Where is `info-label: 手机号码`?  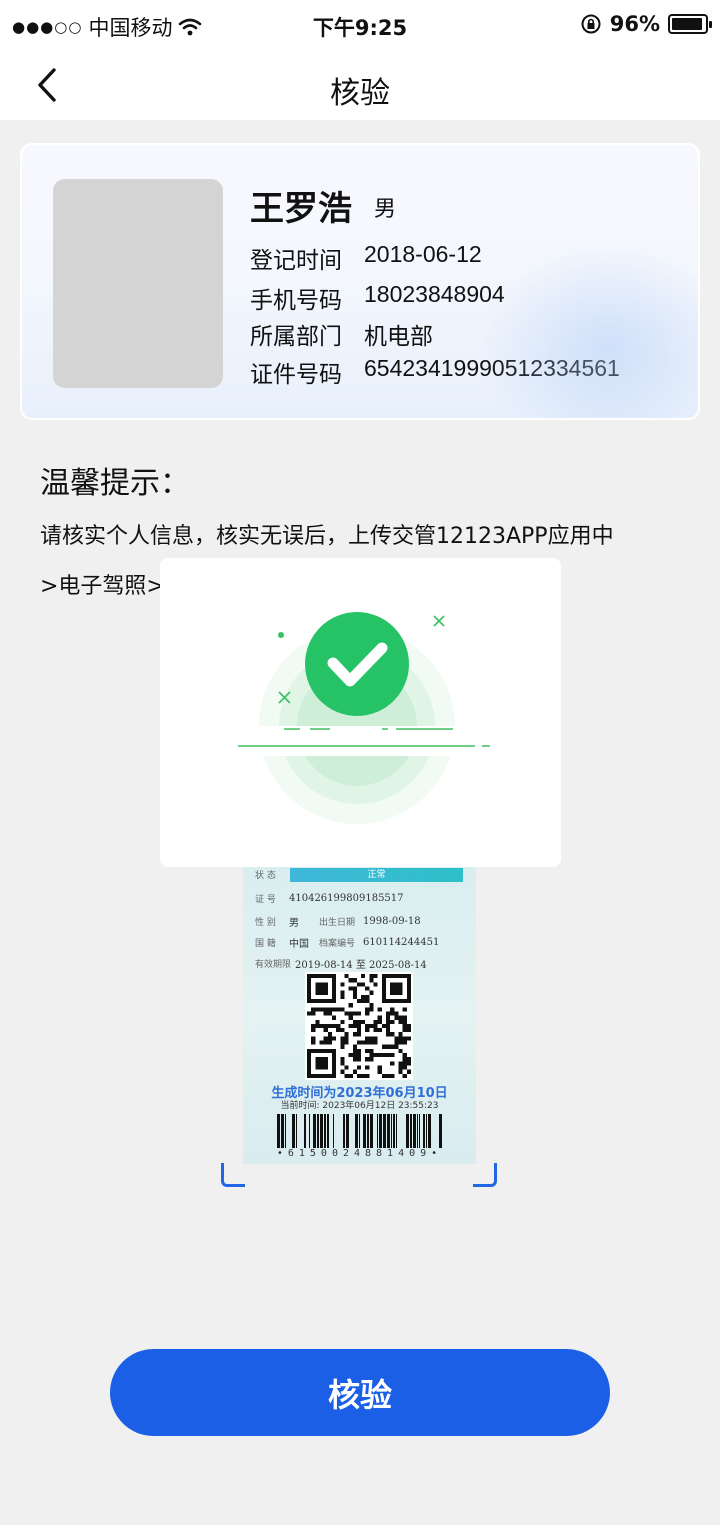
info-label: 手机号码 is located at coordinates (296, 301).